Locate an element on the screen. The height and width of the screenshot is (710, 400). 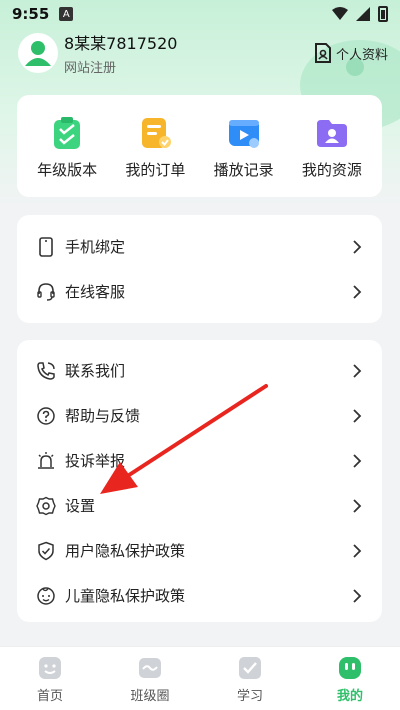
status-bar: 9:55 A is located at coordinates (200, 14).